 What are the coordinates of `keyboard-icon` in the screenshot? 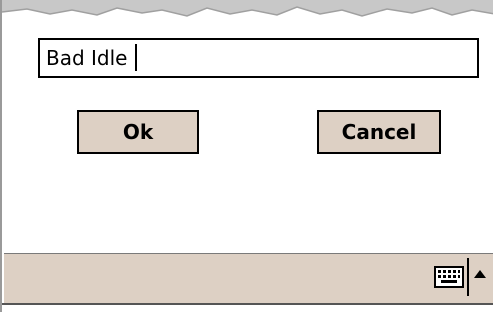 It's located at (449, 277).